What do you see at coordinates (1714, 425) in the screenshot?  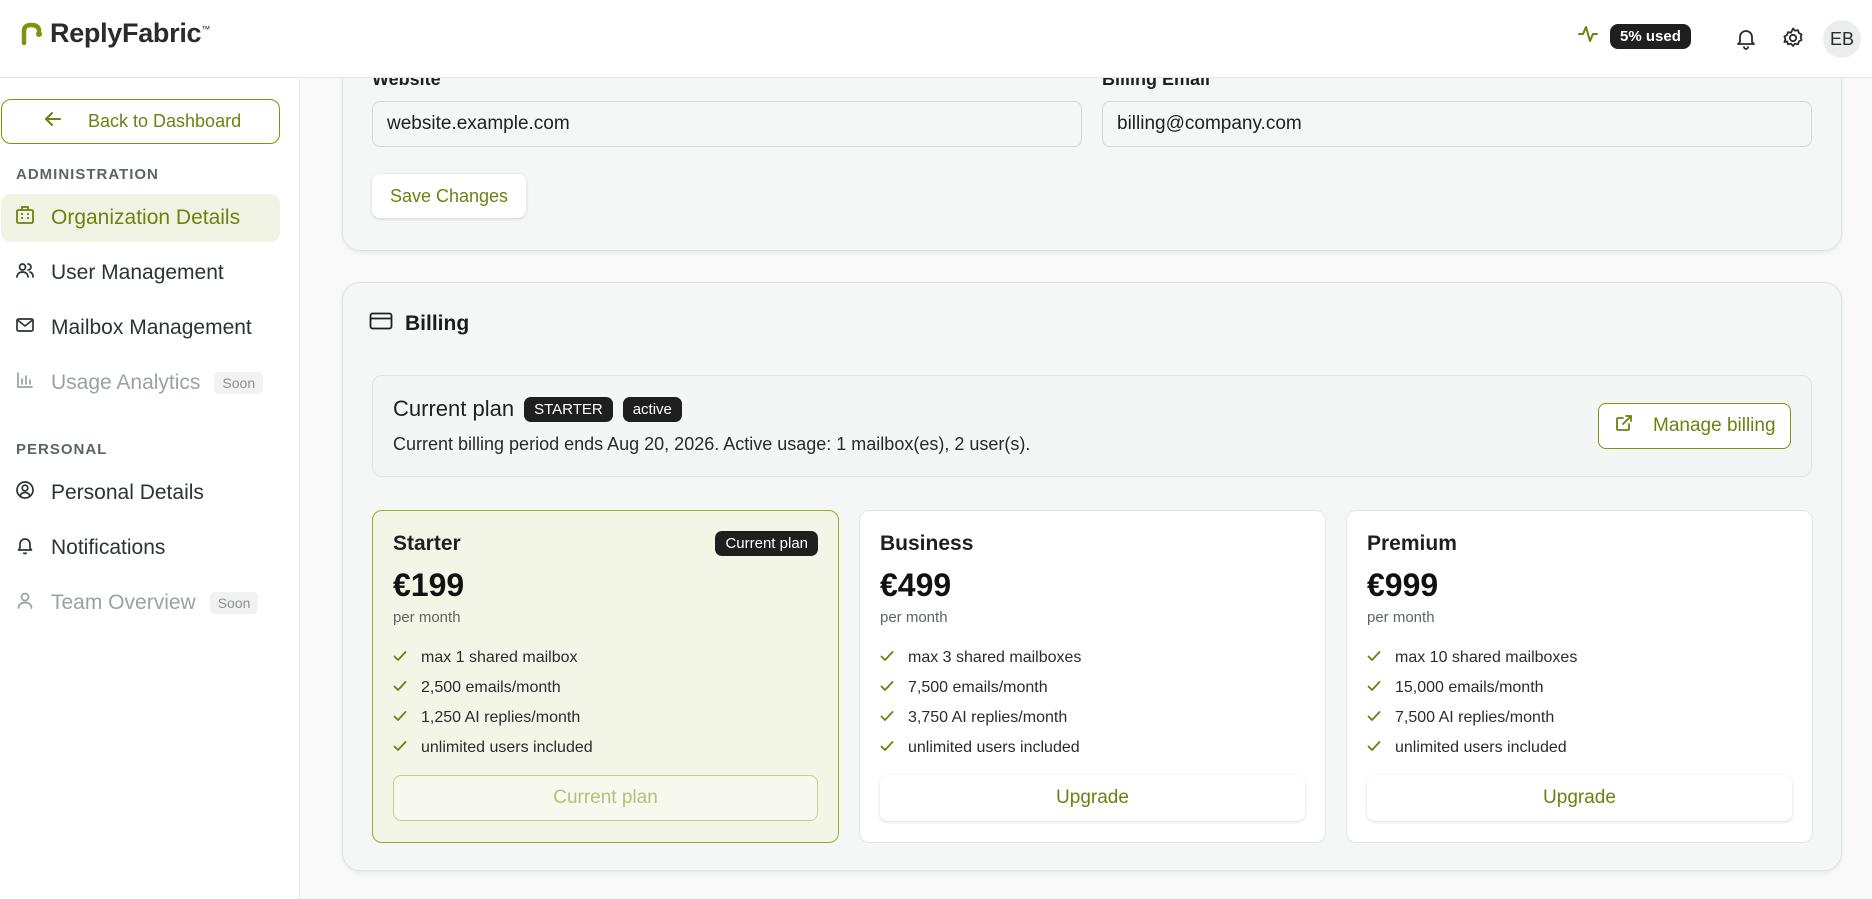 I see `manage-billing-label: Manage billing` at bounding box center [1714, 425].